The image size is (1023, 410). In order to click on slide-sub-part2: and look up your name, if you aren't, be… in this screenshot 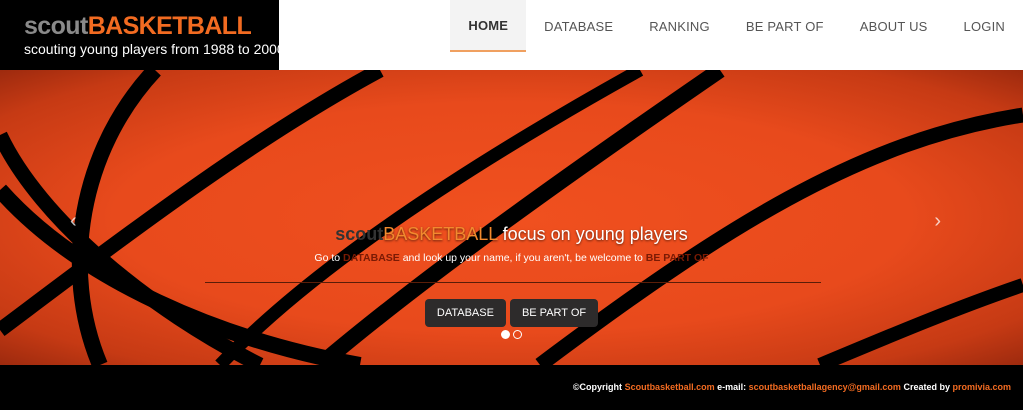, I will do `click(522, 258)`.